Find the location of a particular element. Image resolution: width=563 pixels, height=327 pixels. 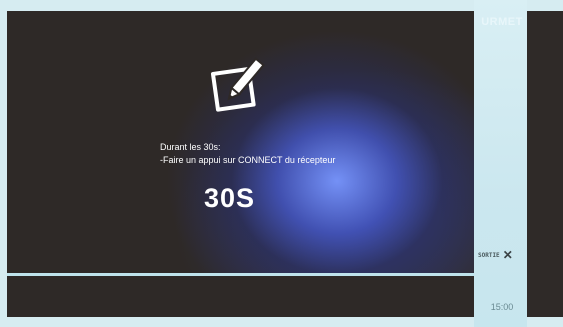

exit-button: SORTIE ✕ is located at coordinates (495, 255).